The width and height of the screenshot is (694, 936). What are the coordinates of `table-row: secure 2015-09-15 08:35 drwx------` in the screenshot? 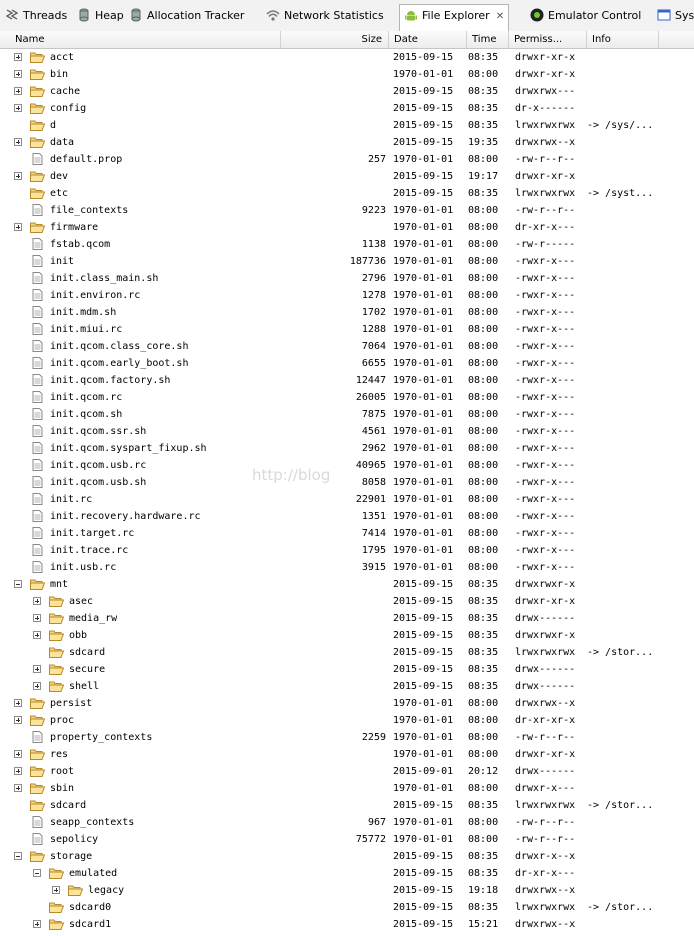 It's located at (347, 669).